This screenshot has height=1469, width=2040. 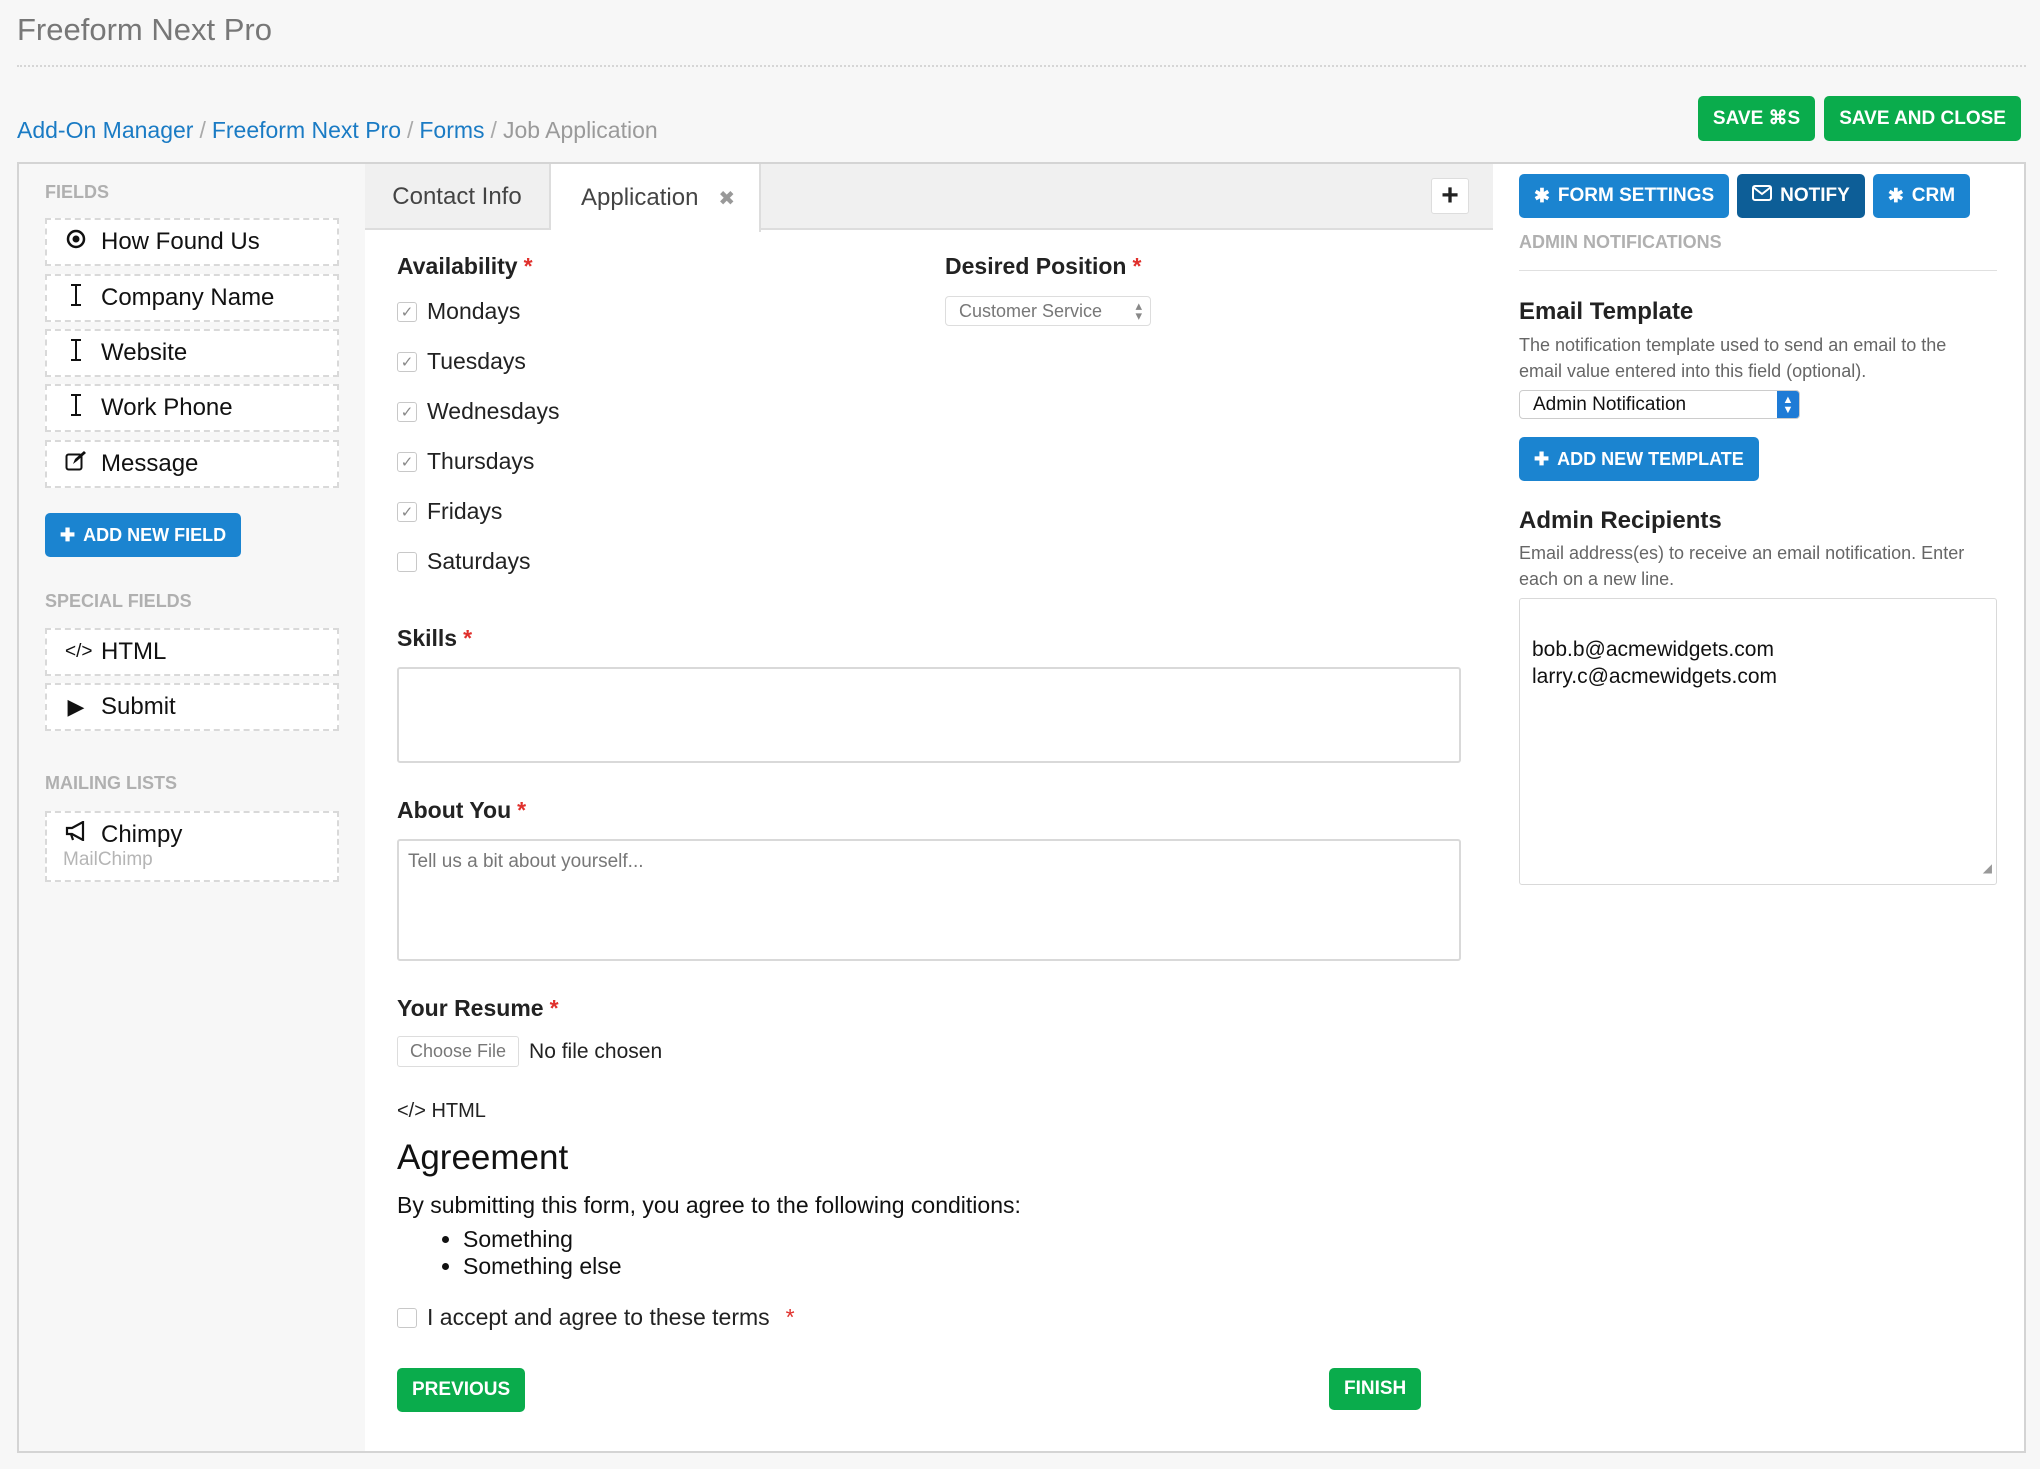 What do you see at coordinates (142, 834) in the screenshot?
I see `field-label: Chimpy` at bounding box center [142, 834].